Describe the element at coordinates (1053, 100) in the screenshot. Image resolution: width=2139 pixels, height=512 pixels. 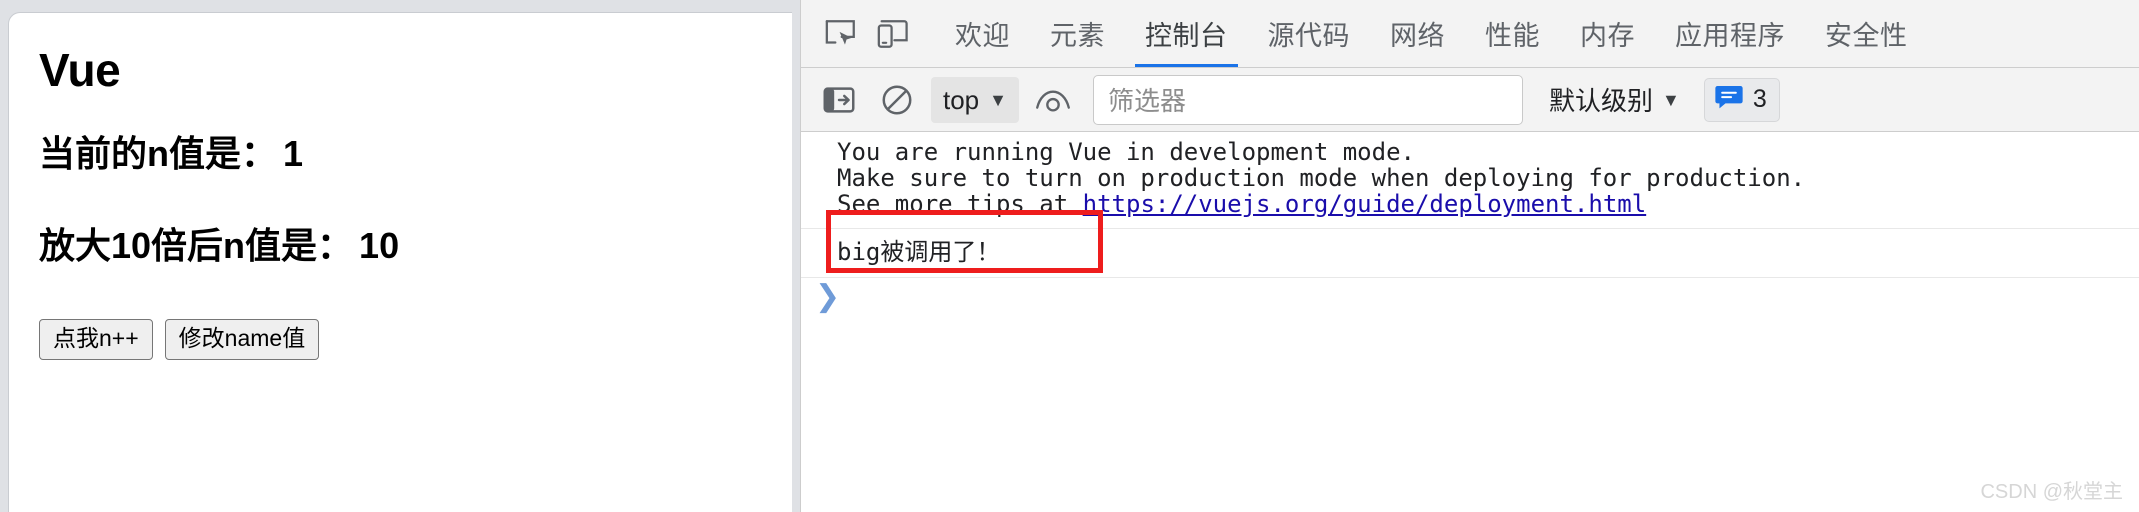
I see `live-expression-icon` at that location.